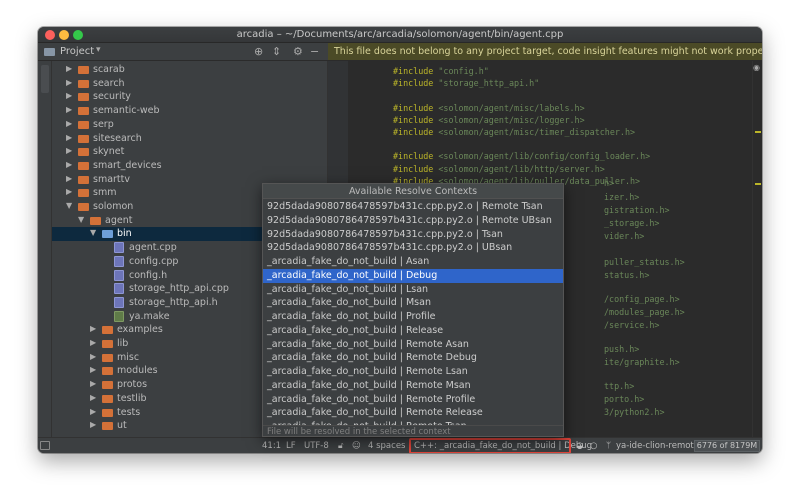 This screenshot has height=503, width=800. Describe the element at coordinates (113, 206) in the screenshot. I see `tree-item-label: solomon` at that location.